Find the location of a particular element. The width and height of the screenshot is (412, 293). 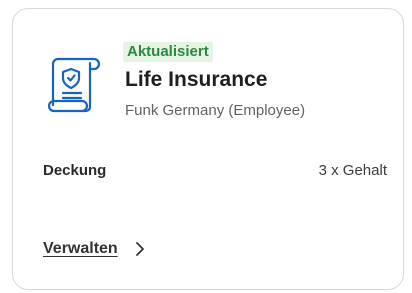

manage-link: Verwalten is located at coordinates (94, 249).